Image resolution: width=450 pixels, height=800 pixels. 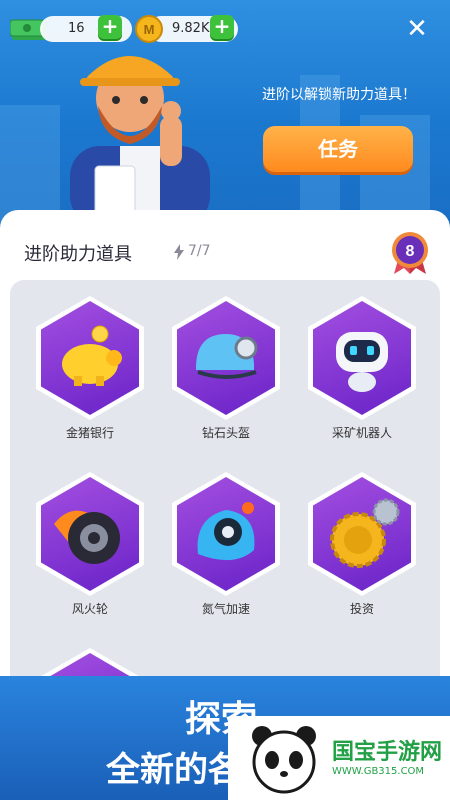 I want to click on panel-title: 进阶助力道具, so click(x=78, y=254).